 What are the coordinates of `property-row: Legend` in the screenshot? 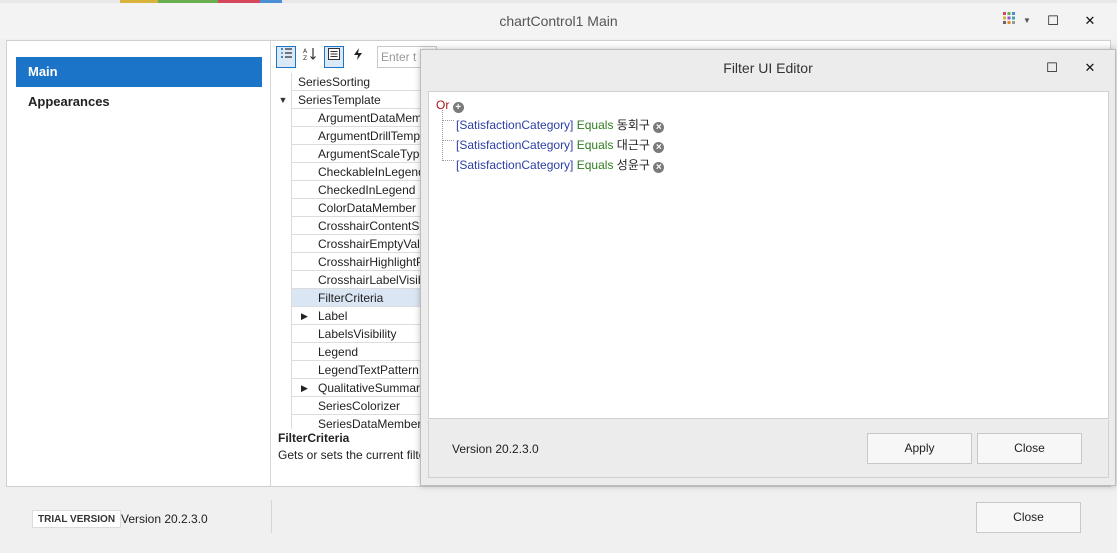 It's located at (350, 352).